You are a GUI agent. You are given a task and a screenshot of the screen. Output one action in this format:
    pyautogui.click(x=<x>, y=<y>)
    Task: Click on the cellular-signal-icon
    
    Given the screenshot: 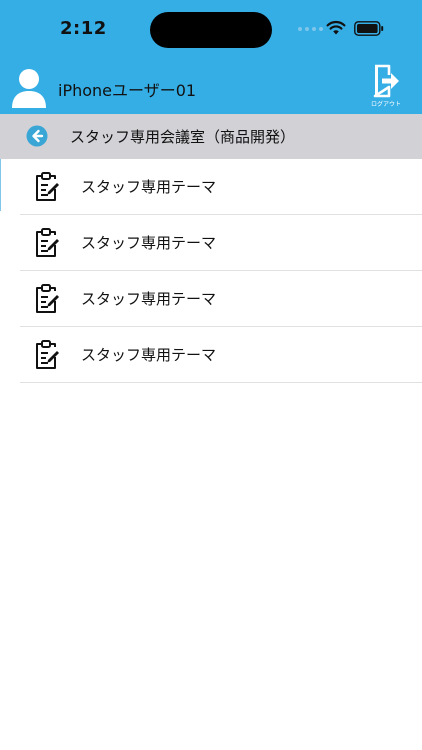 What is the action you would take?
    pyautogui.click(x=310, y=29)
    